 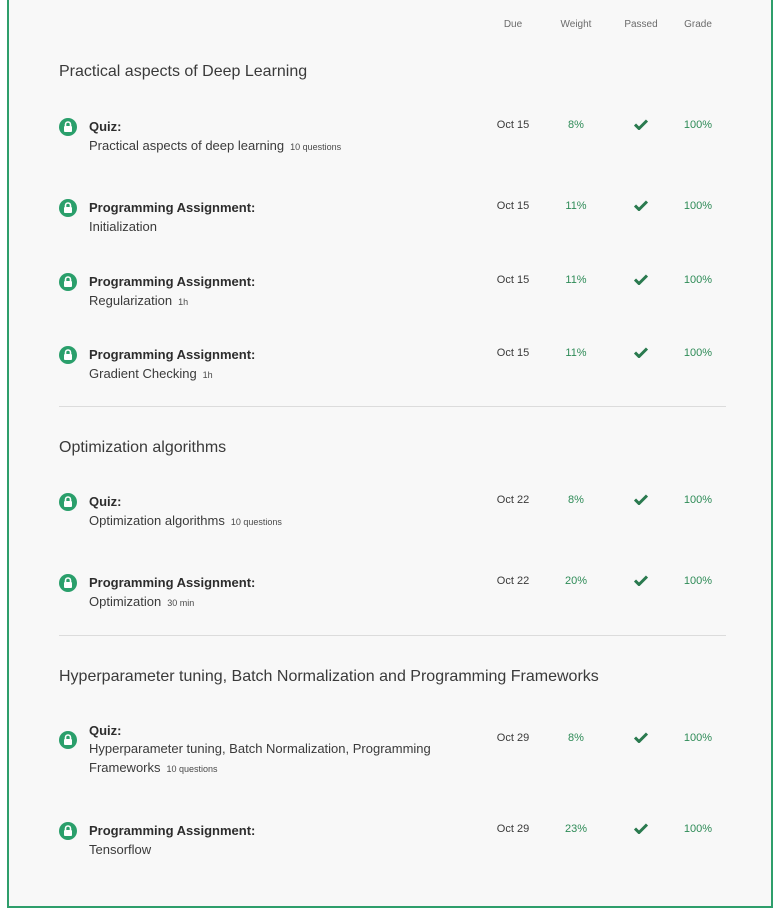 What do you see at coordinates (513, 24) in the screenshot?
I see `column-header-due: Due` at bounding box center [513, 24].